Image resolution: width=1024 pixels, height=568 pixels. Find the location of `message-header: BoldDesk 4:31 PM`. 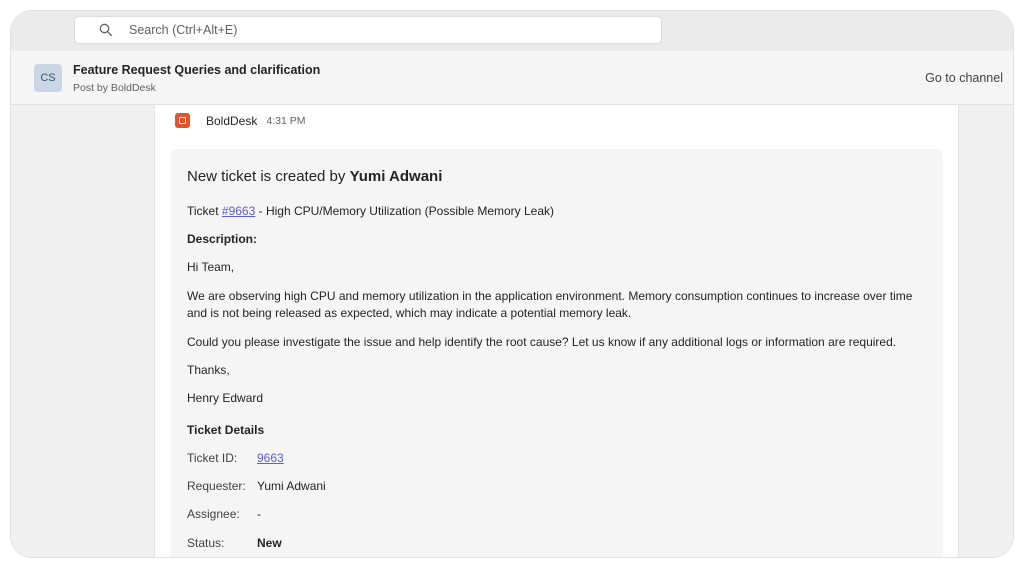

message-header: BoldDesk 4:31 PM is located at coordinates (240, 120).